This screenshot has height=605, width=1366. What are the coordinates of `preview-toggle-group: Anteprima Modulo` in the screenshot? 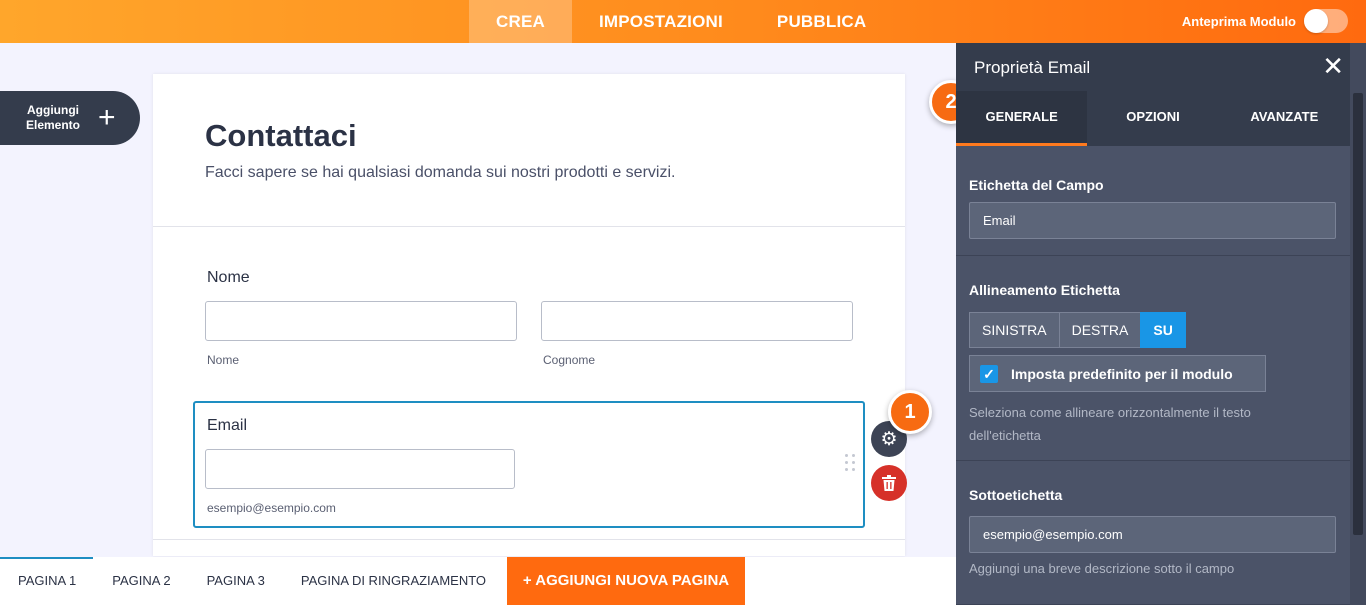 It's located at (1265, 21).